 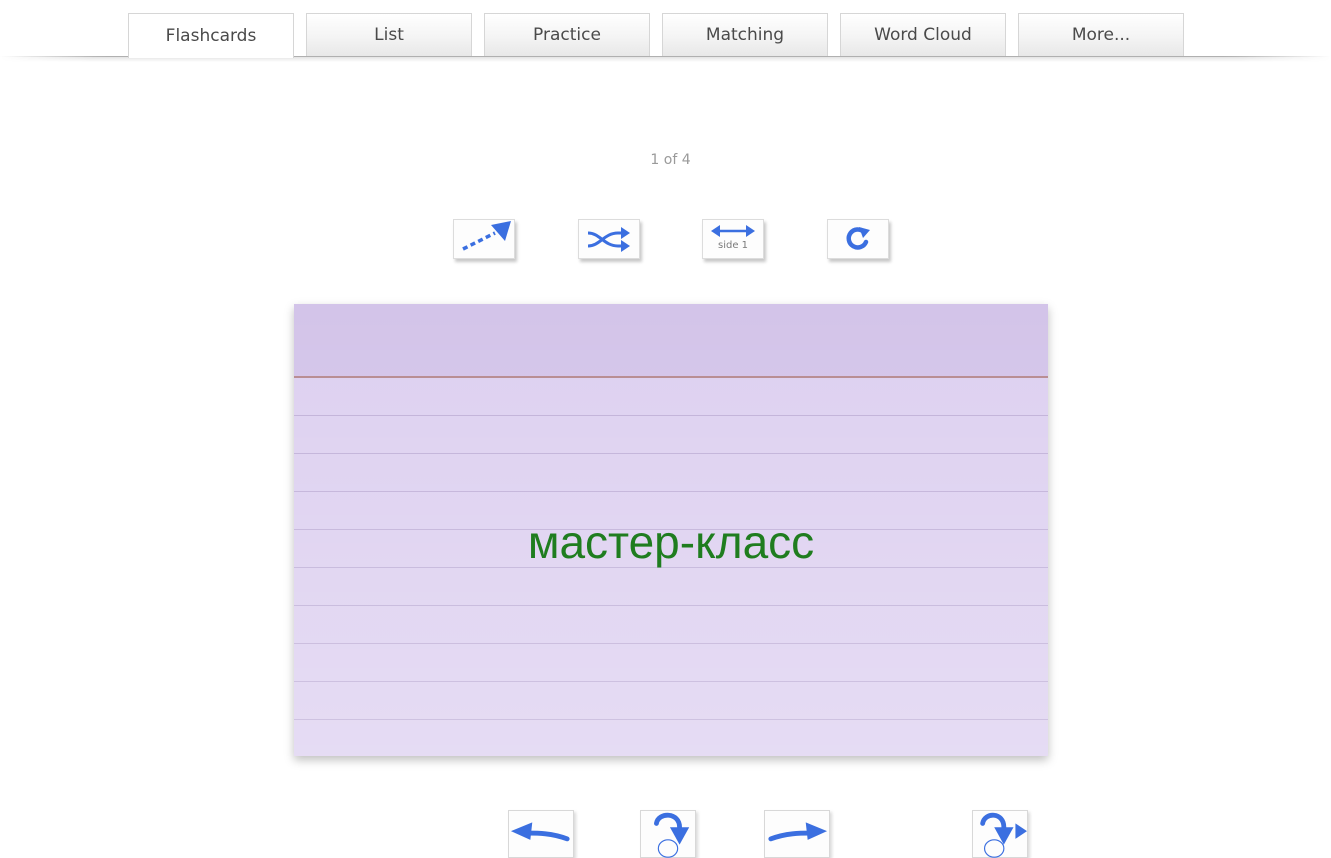 I want to click on tab-flashcards: Flashcards, so click(x=211, y=35).